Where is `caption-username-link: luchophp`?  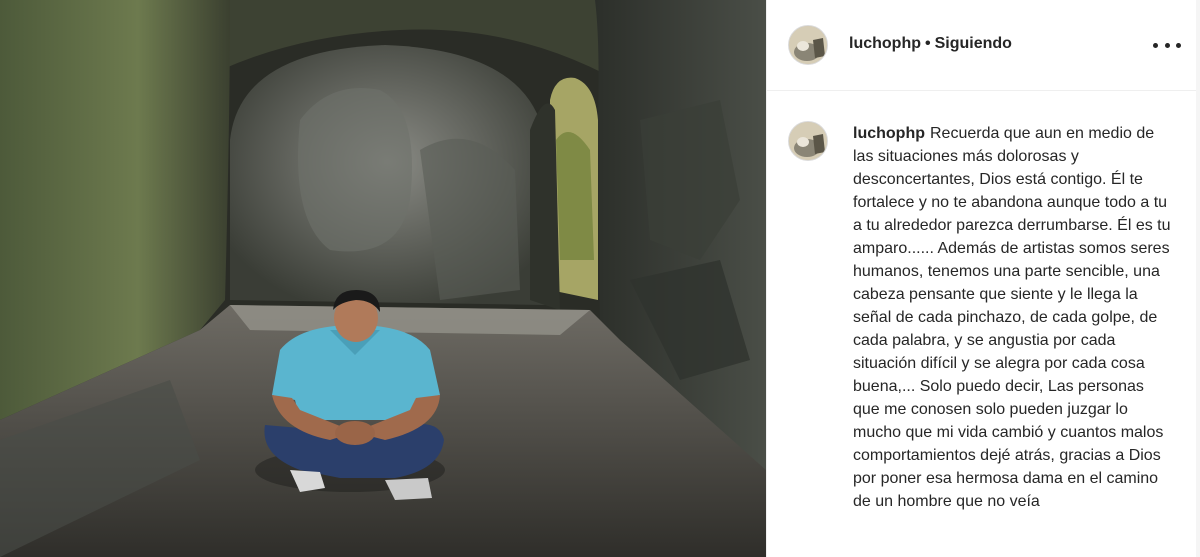
caption-username-link: luchophp is located at coordinates (889, 133).